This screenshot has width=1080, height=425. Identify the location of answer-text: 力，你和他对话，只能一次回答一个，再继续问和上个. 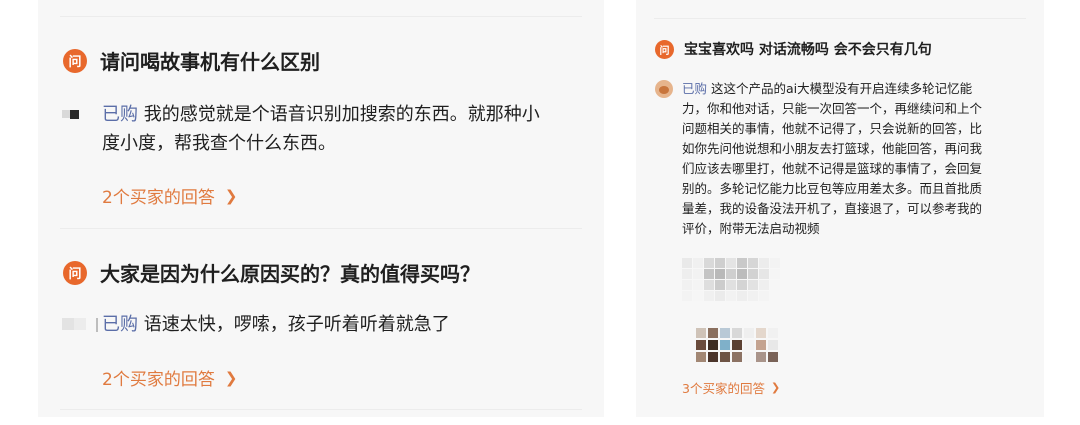
(832, 108).